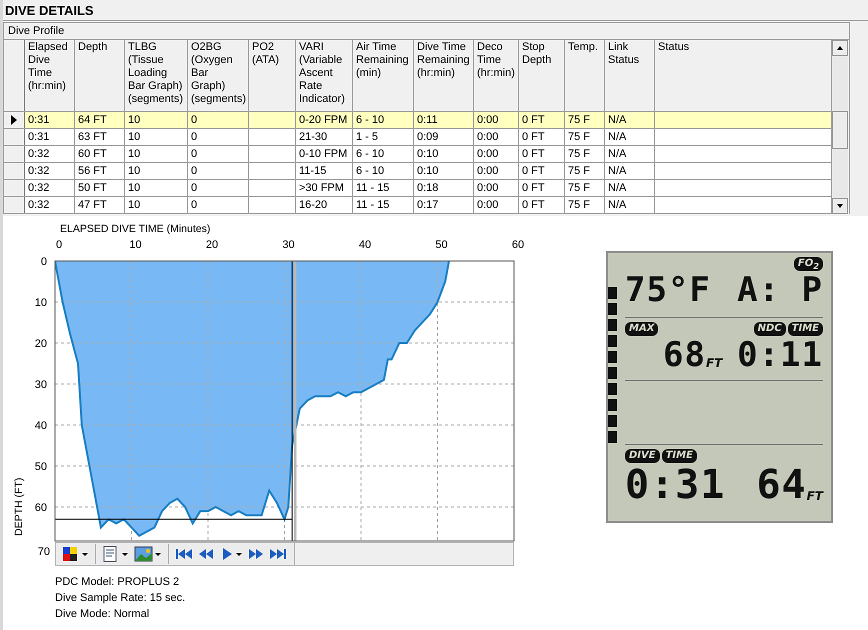  Describe the element at coordinates (427, 137) in the screenshot. I see `table-cell: 0:09` at that location.